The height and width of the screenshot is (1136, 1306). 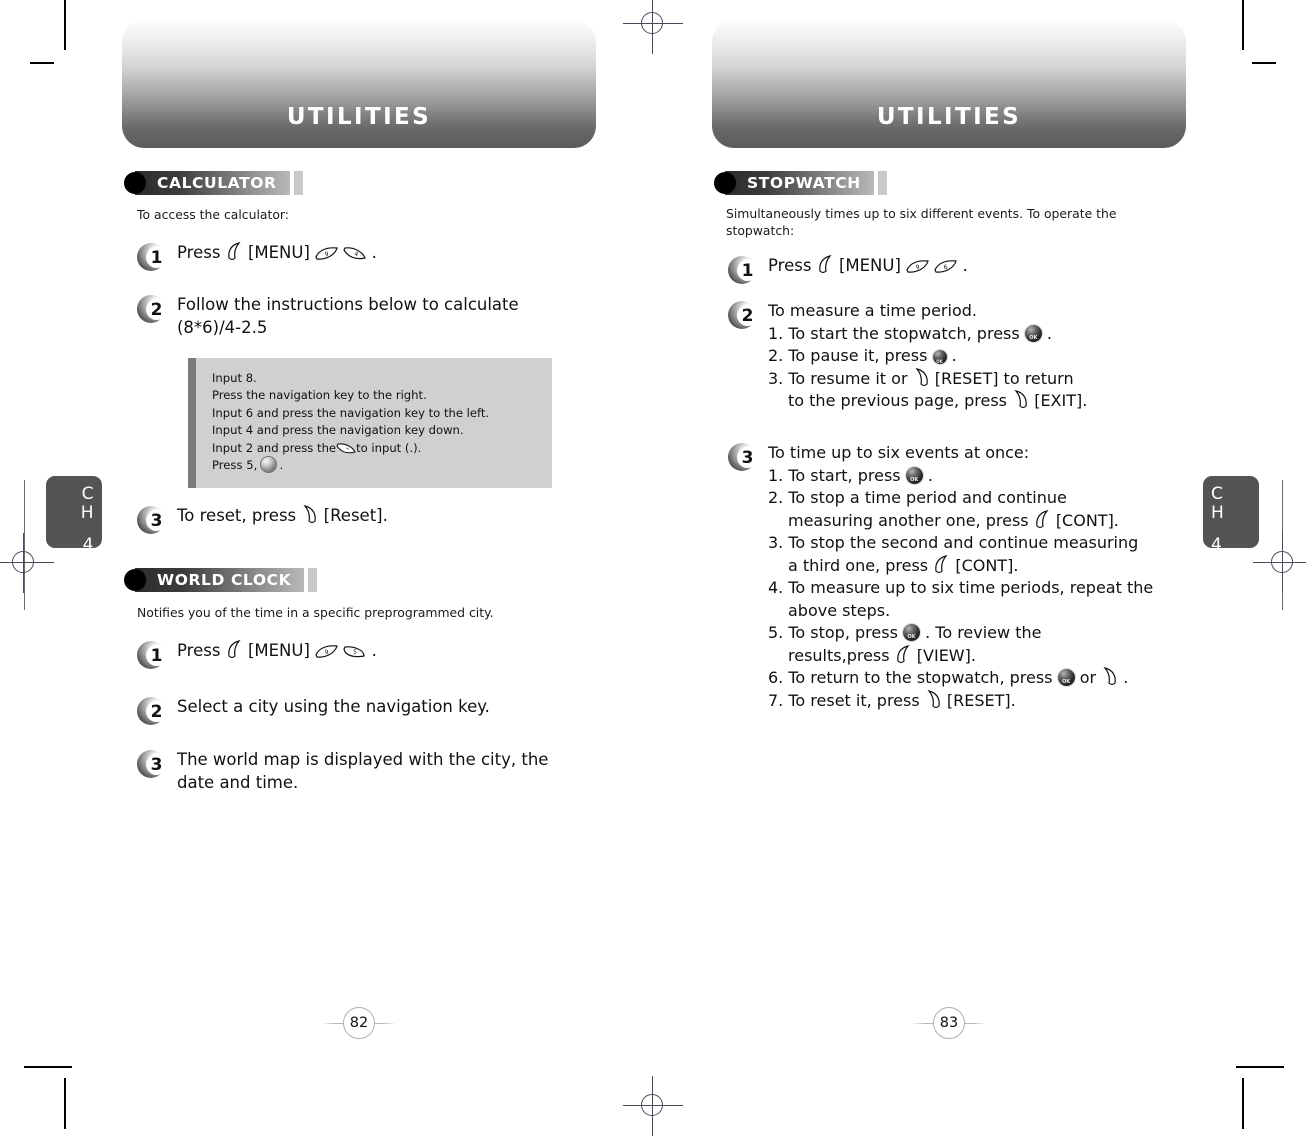 I want to click on item-text: a third one, press, so click(x=858, y=565).